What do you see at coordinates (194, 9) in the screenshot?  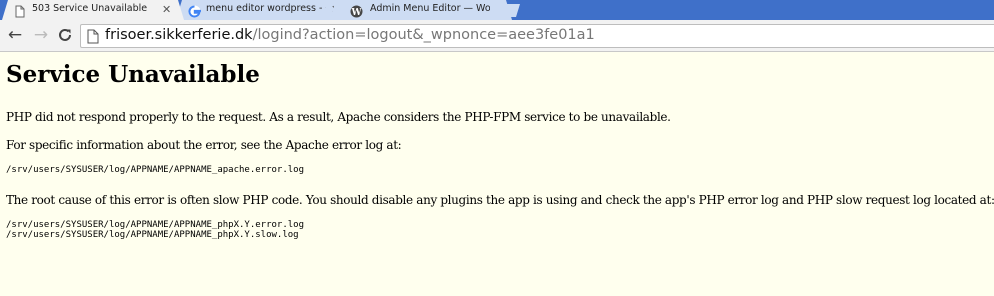 I see `google-icon` at bounding box center [194, 9].